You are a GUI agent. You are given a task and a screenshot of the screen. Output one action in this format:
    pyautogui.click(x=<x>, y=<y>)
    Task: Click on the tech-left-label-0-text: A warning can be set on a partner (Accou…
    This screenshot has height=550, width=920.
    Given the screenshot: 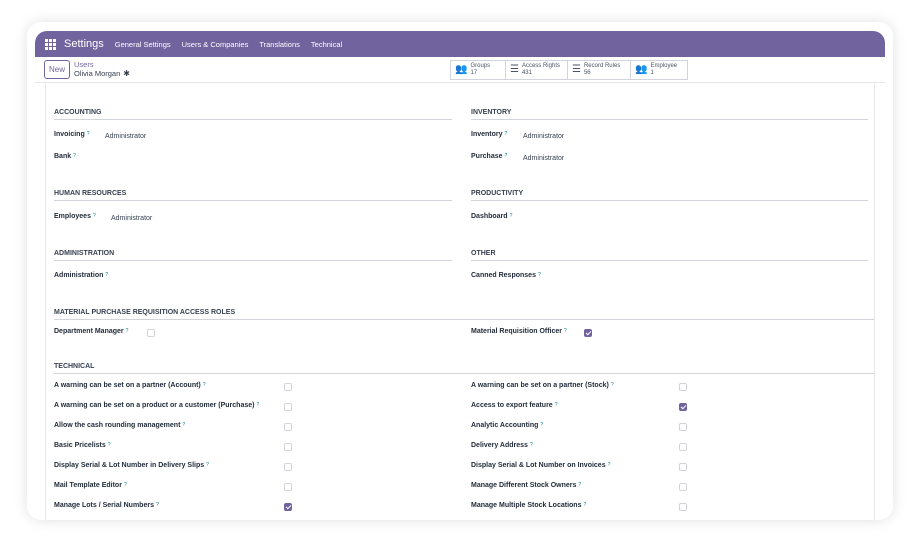 What is the action you would take?
    pyautogui.click(x=127, y=385)
    